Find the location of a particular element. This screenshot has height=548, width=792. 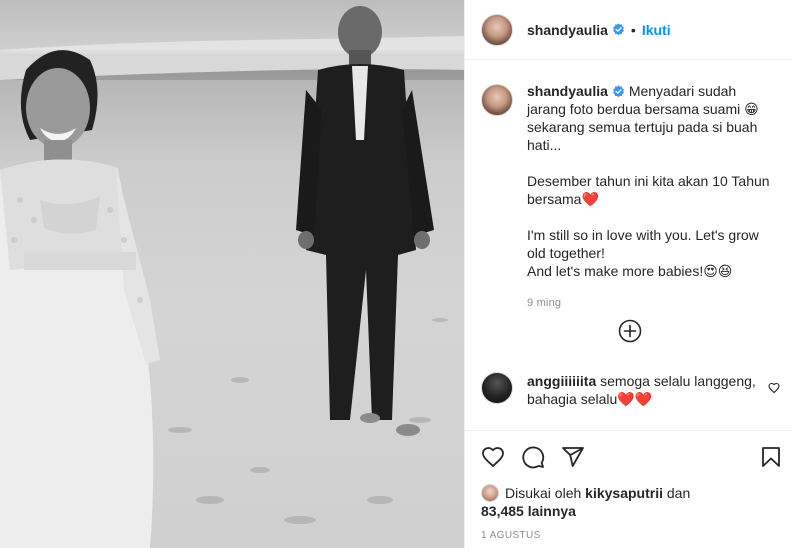

caption-paragraph-4: And let's make more babies!😍😆 is located at coordinates (630, 271).